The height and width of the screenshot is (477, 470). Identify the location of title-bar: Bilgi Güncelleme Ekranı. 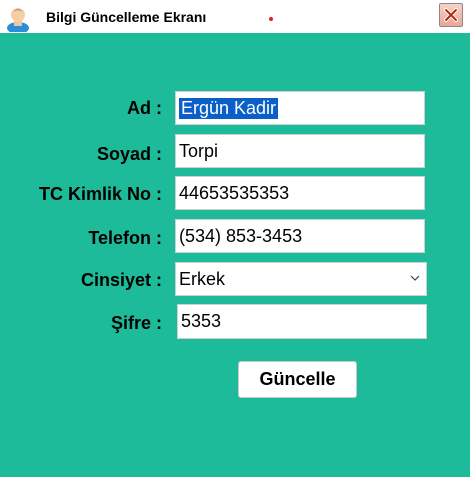
(235, 17).